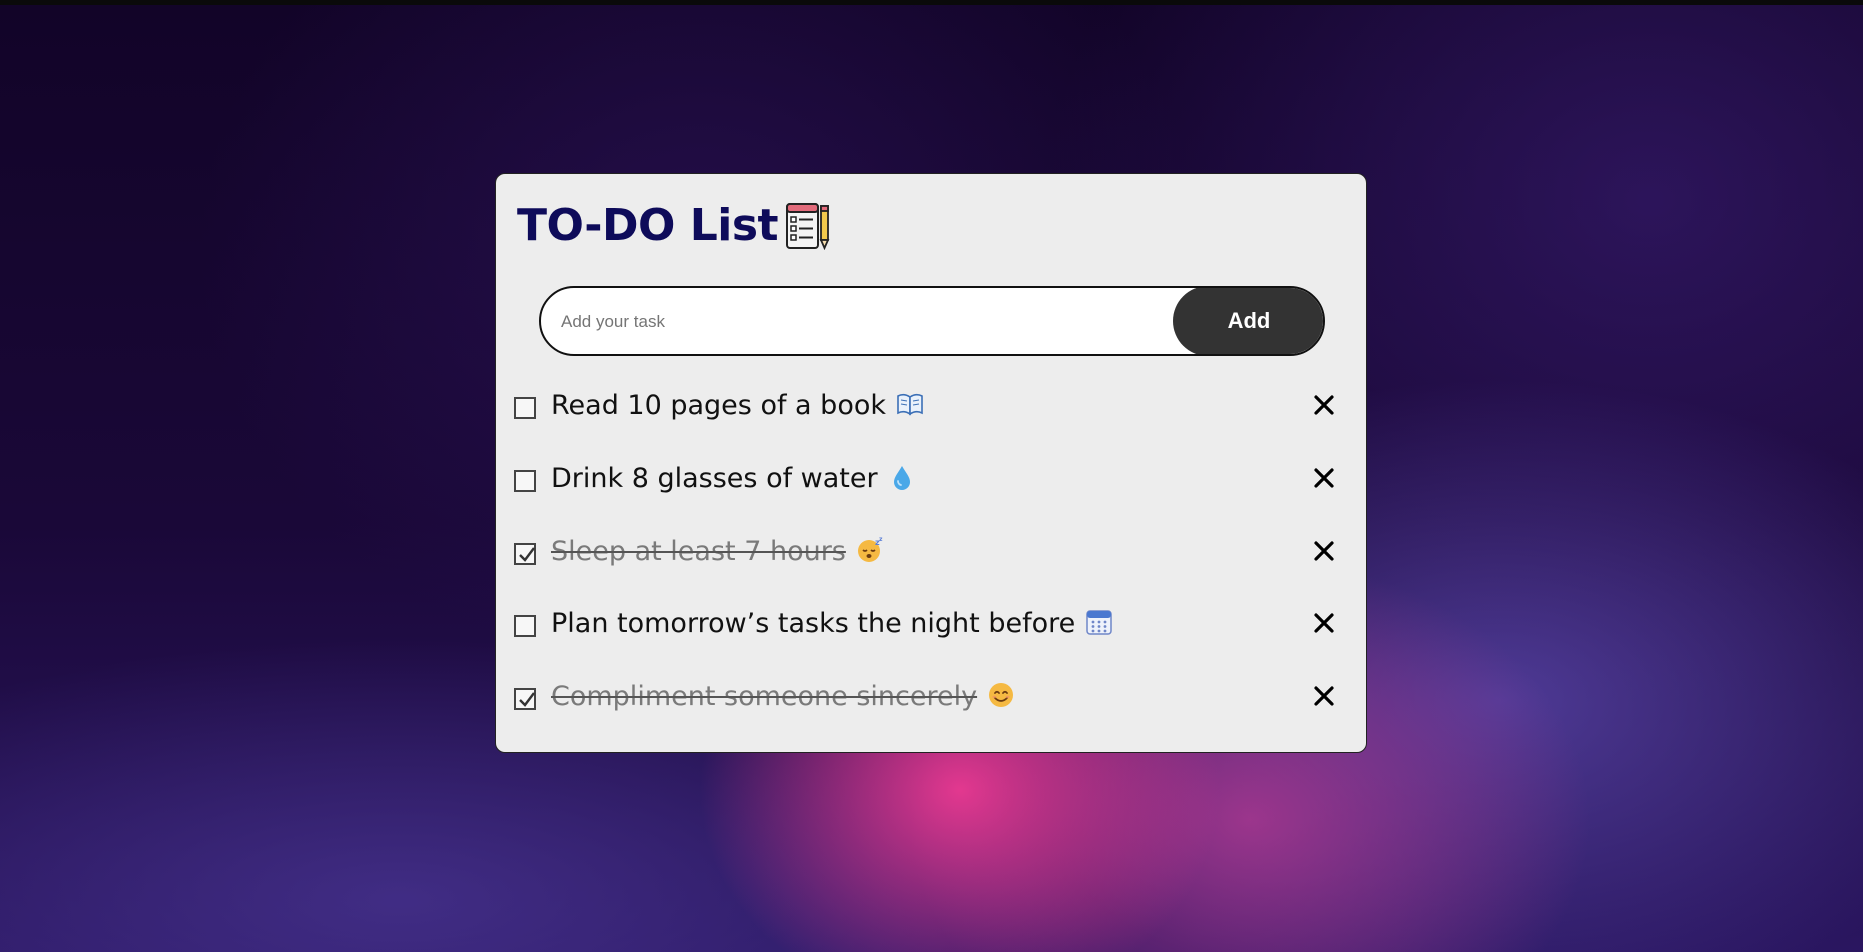 The width and height of the screenshot is (1863, 952). I want to click on app-title: TO-DO List, so click(673, 225).